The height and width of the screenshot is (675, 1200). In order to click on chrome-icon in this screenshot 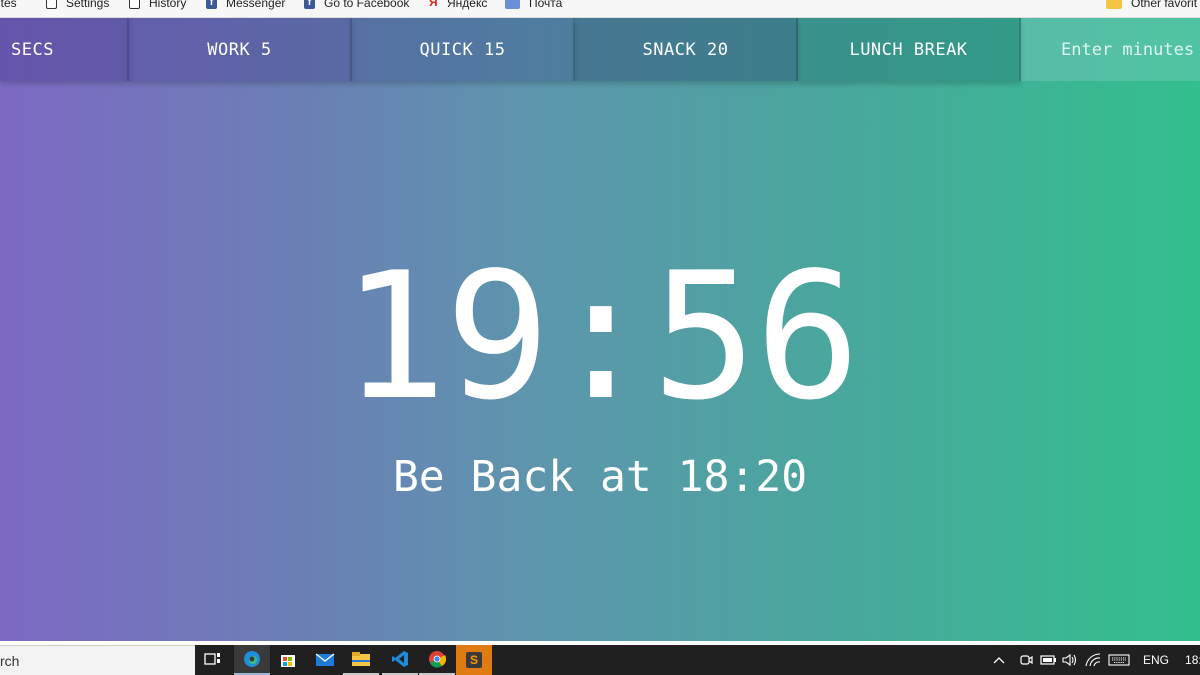, I will do `click(437, 660)`.